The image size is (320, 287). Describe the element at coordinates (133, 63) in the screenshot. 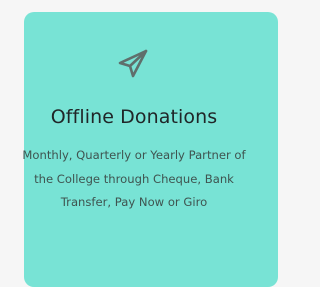

I see `paper-plane-icon` at that location.